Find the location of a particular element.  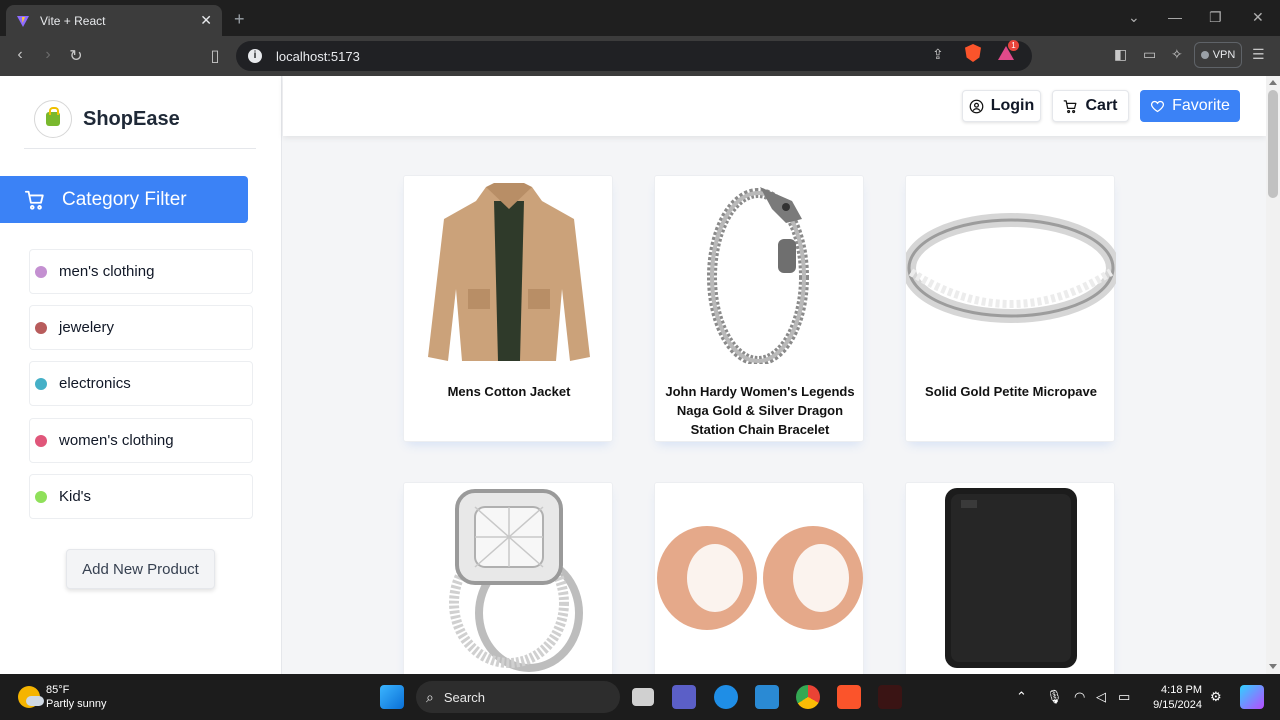

tab-close-icon: ✕ is located at coordinates (206, 20).